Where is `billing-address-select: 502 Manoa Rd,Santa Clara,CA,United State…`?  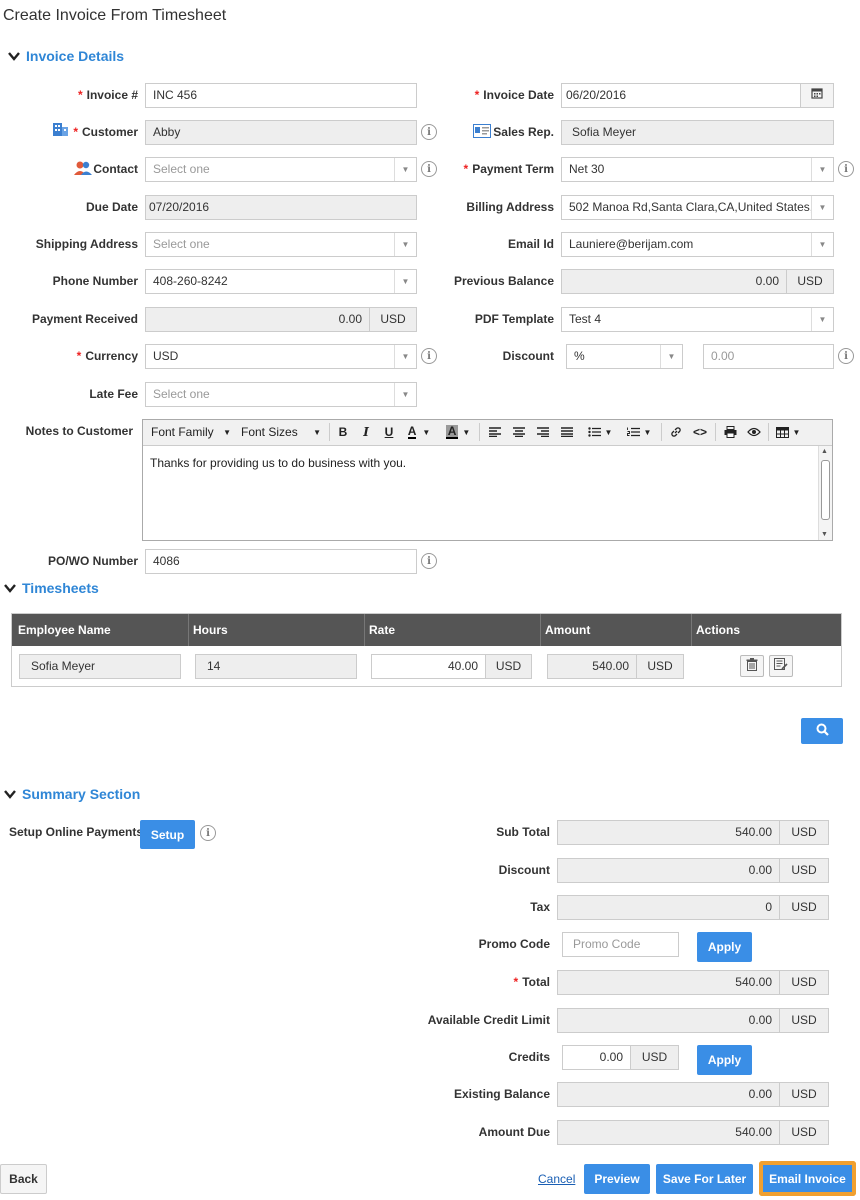 billing-address-select: 502 Manoa Rd,Santa Clara,CA,United State… is located at coordinates (697, 207).